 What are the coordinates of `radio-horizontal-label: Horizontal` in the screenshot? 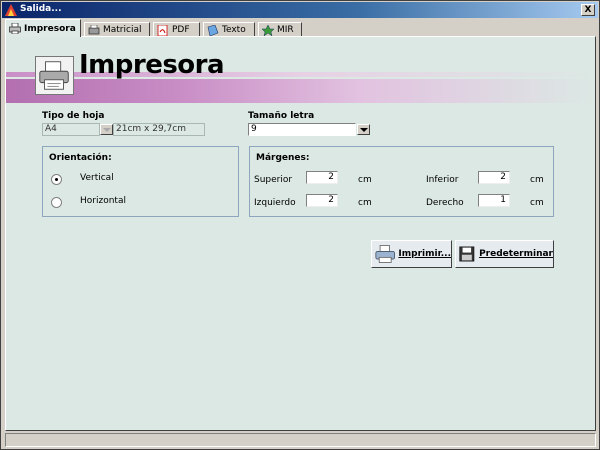 It's located at (103, 201).